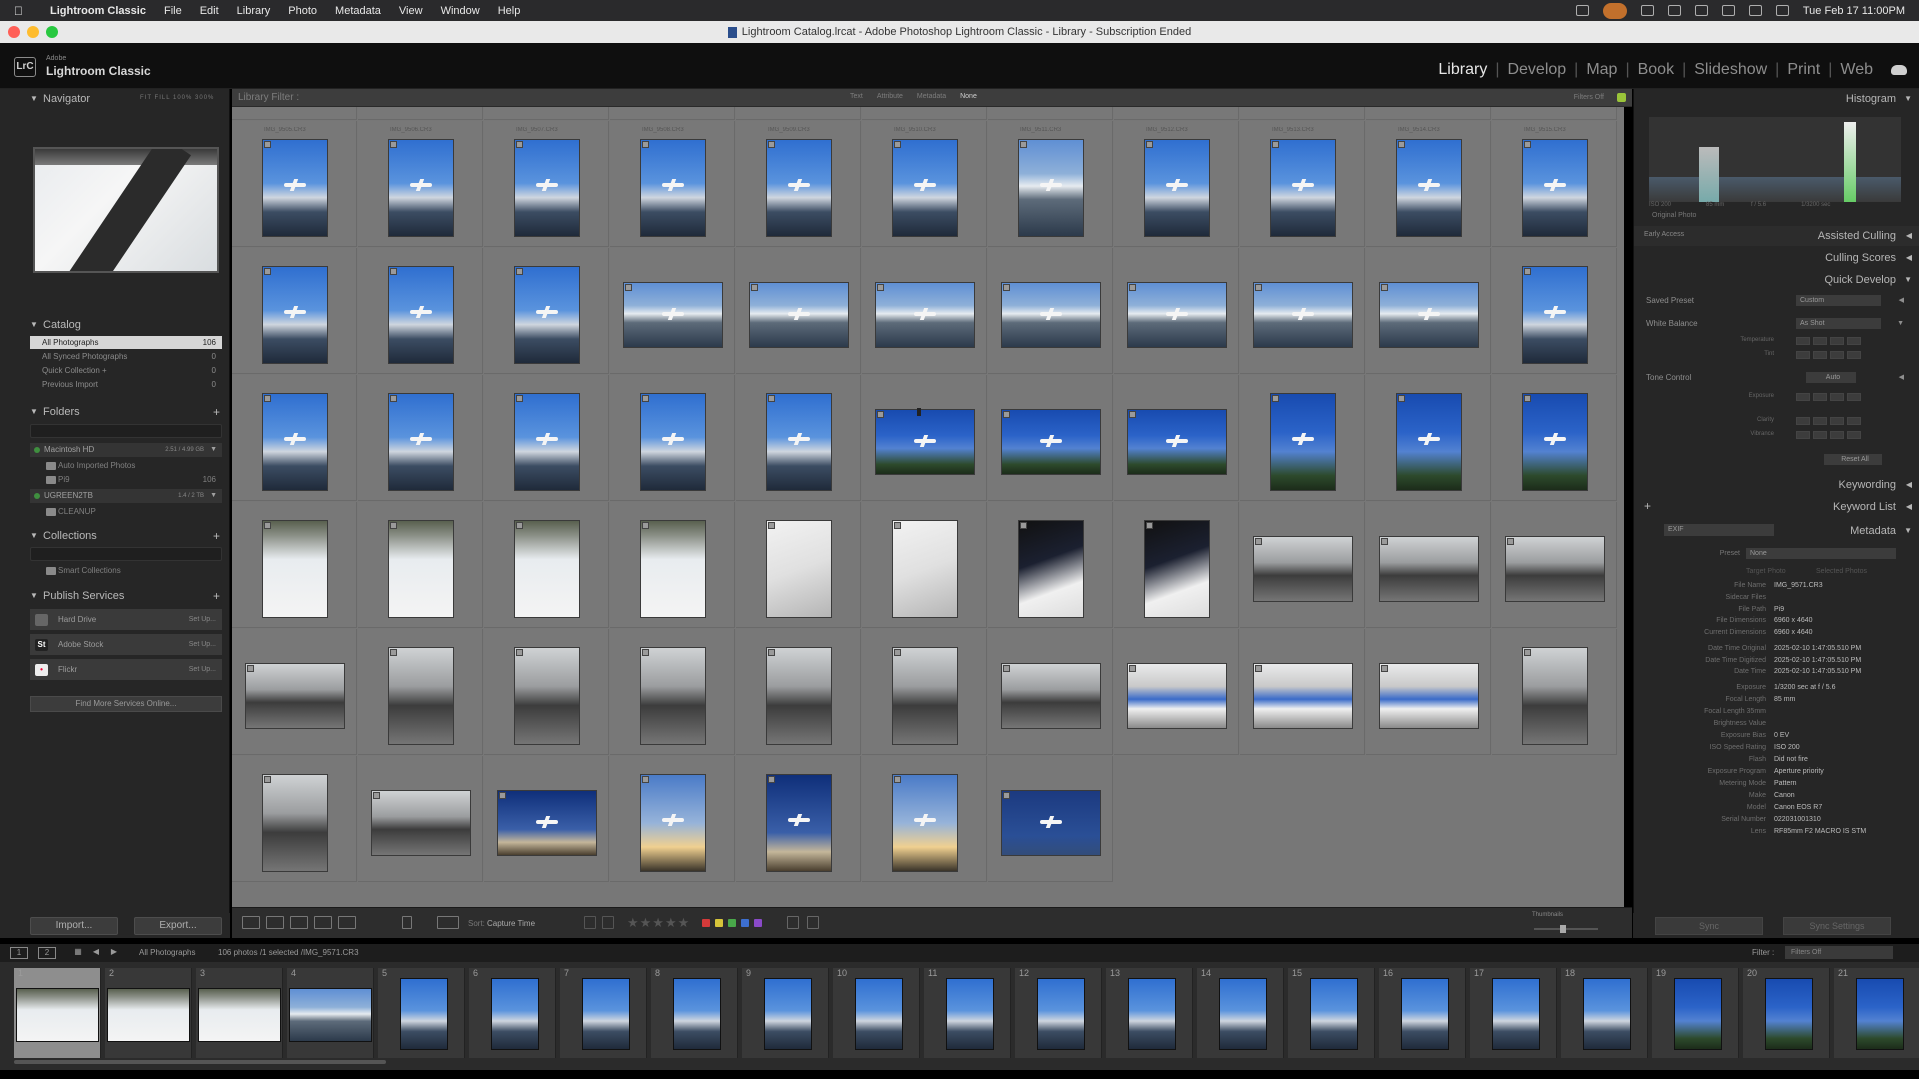 The height and width of the screenshot is (1079, 1919). I want to click on menu-help: Help, so click(509, 11).